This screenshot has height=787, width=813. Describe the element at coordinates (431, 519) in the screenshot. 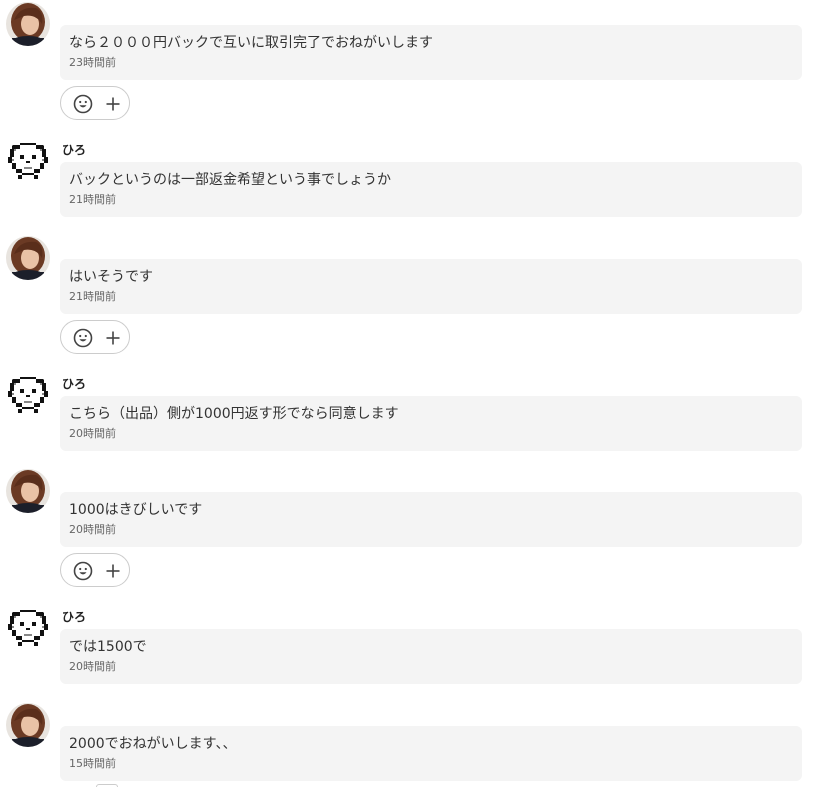

I see `message-bubble: 1000はきびしいです 20時間前` at that location.